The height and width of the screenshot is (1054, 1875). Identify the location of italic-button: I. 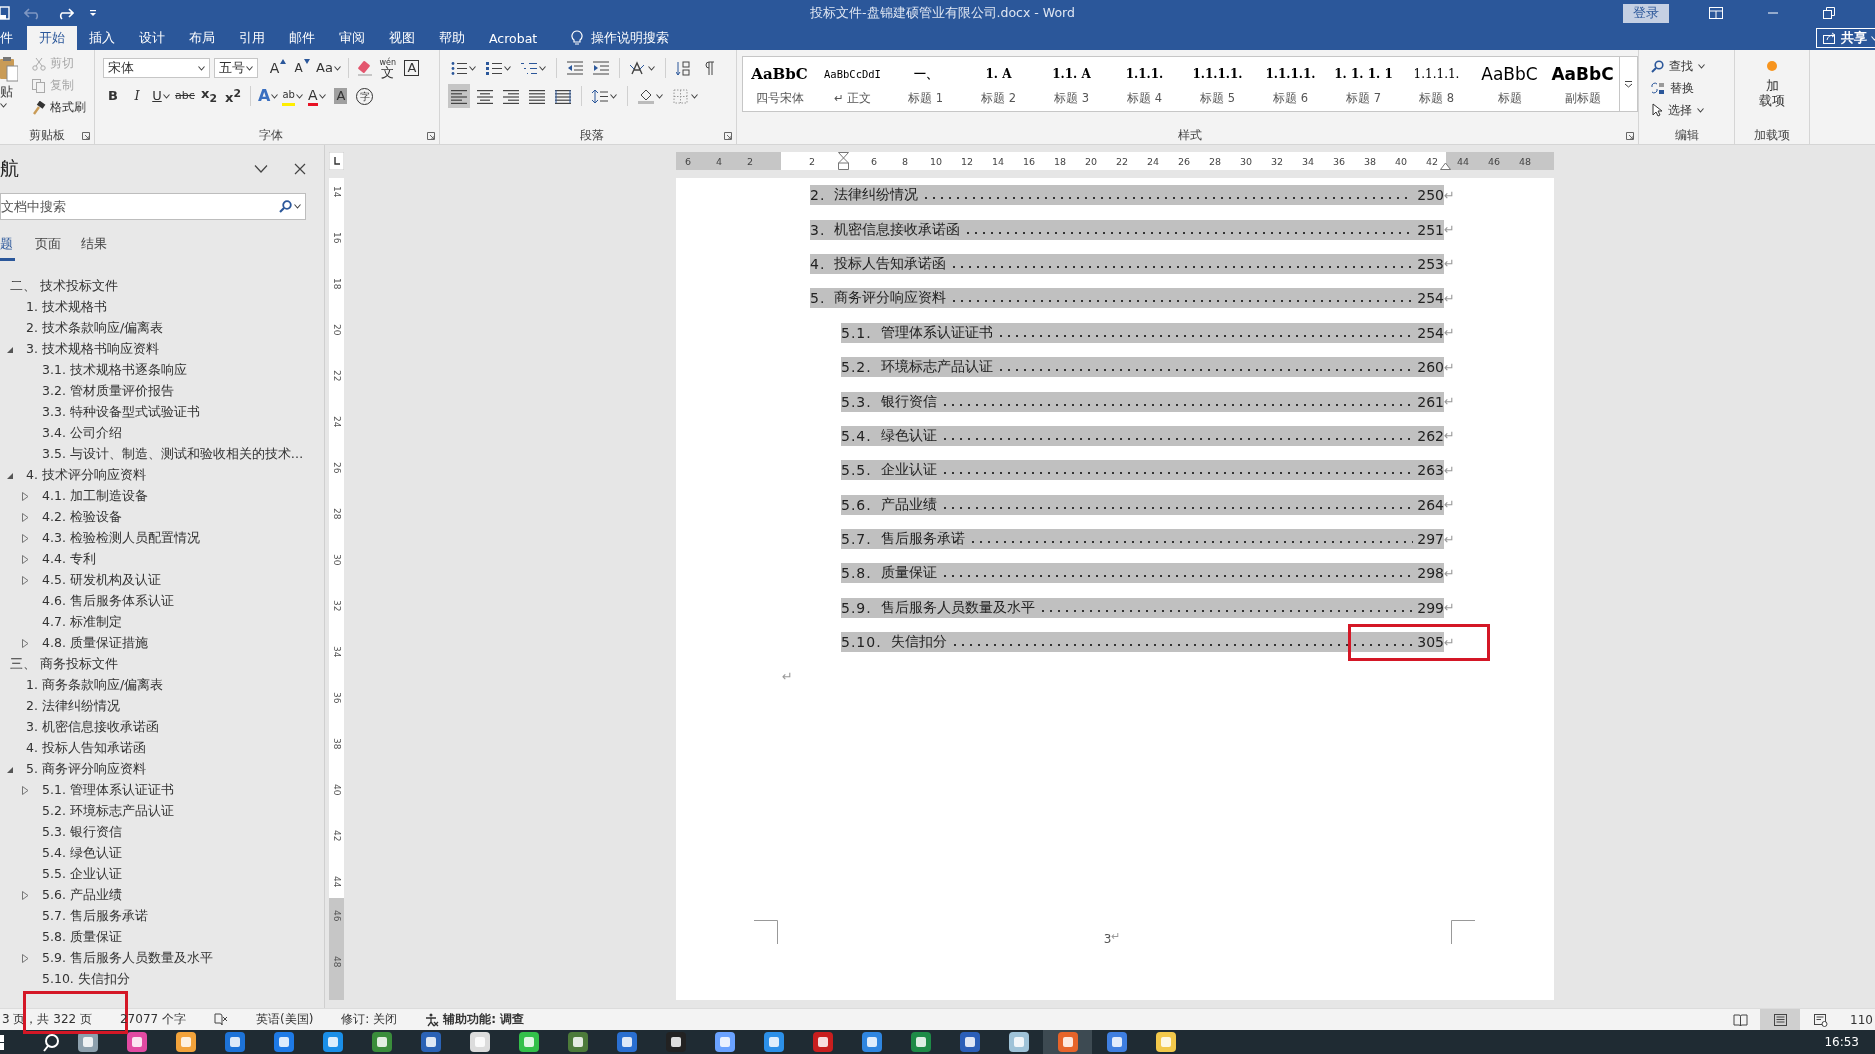
(137, 96).